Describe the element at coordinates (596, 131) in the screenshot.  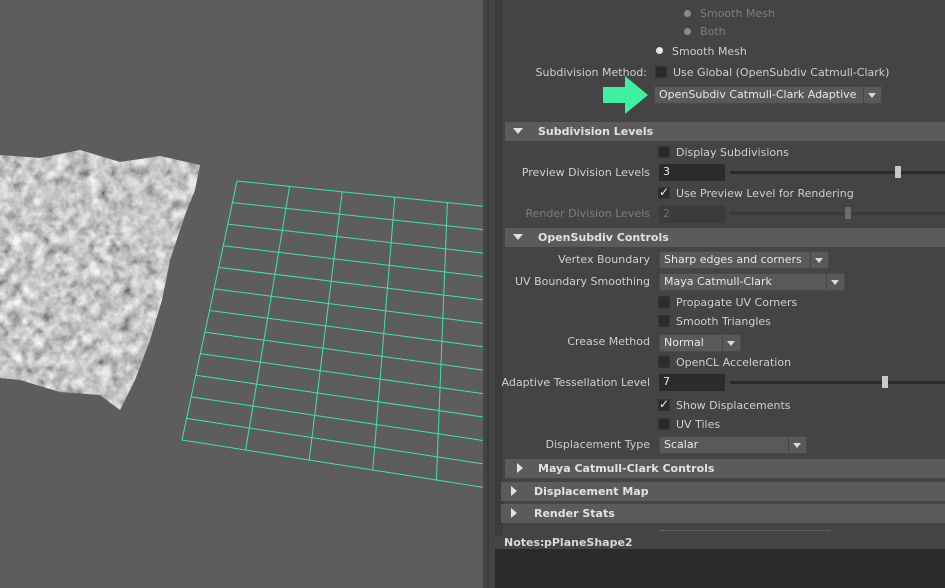
I see `section-title: Subdivision Levels` at that location.